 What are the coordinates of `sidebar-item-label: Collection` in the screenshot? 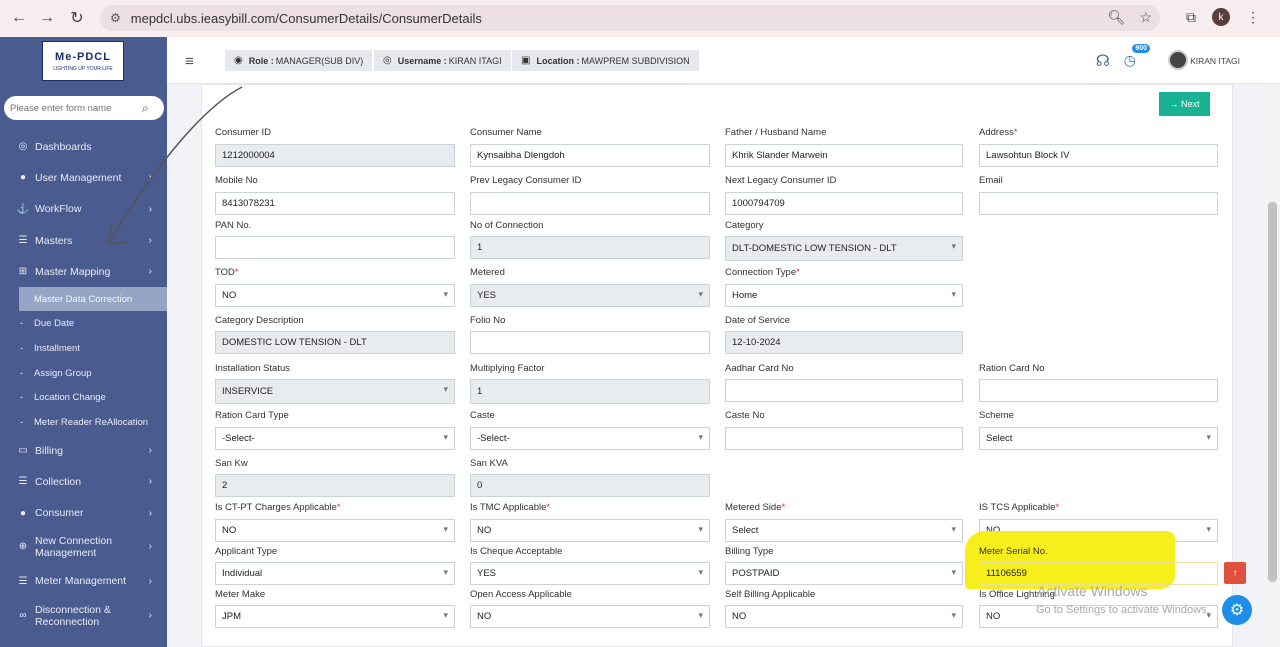 It's located at (58, 481).